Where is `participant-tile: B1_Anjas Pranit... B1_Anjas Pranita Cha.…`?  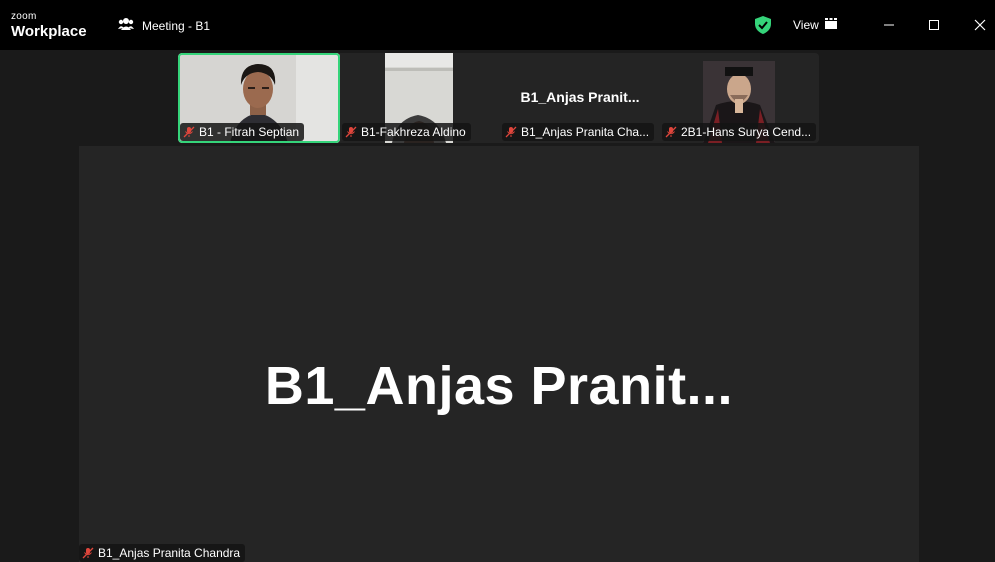 participant-tile: B1_Anjas Pranit... B1_Anjas Pranita Cha.… is located at coordinates (580, 98).